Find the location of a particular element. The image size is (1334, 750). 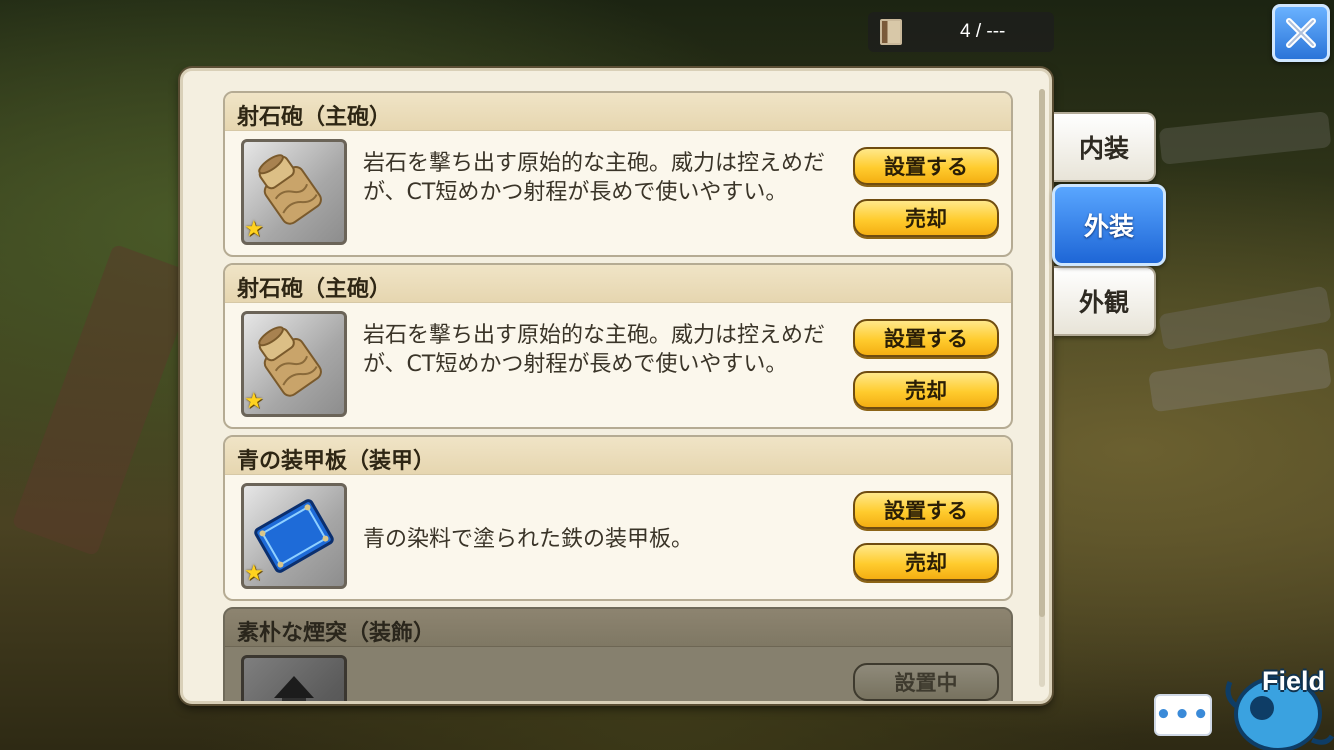

close-button is located at coordinates (1301, 33).